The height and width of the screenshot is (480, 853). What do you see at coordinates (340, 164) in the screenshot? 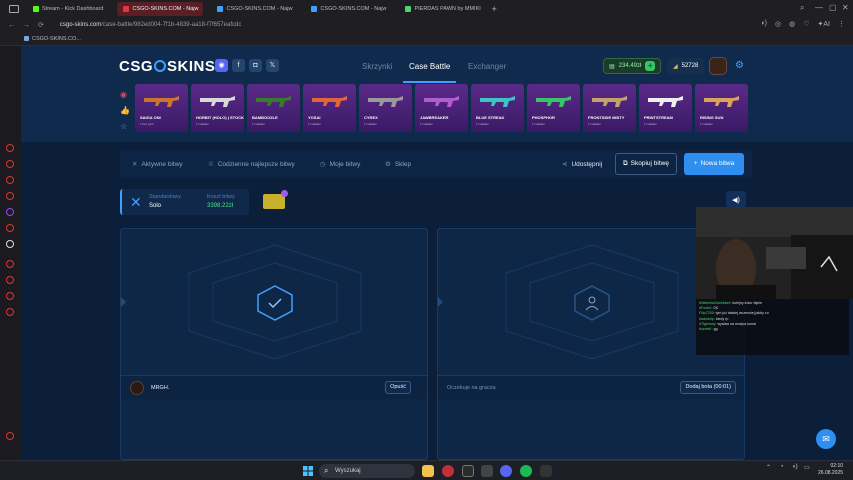
I see `tab-my-battles: ◷ Moje bitwy` at bounding box center [340, 164].